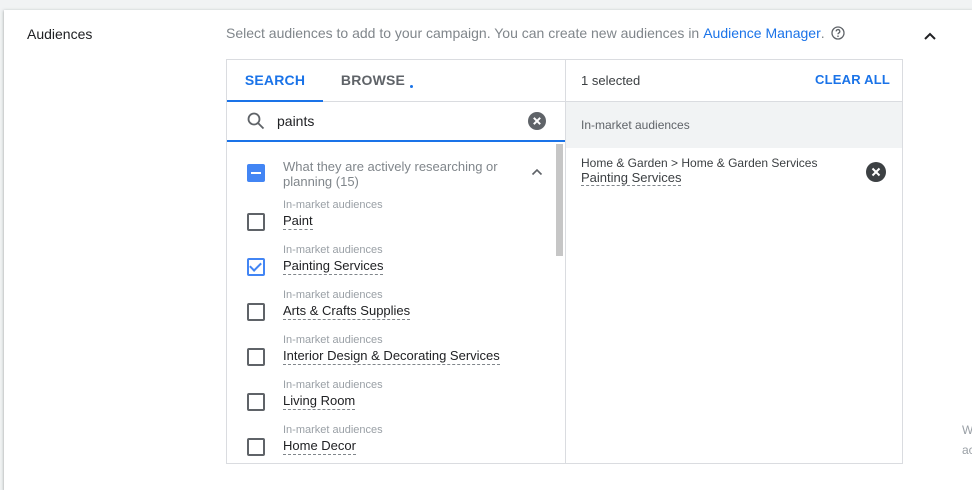 This screenshot has height=490, width=972. What do you see at coordinates (631, 178) in the screenshot?
I see `selected-item-name: Painting Services` at bounding box center [631, 178].